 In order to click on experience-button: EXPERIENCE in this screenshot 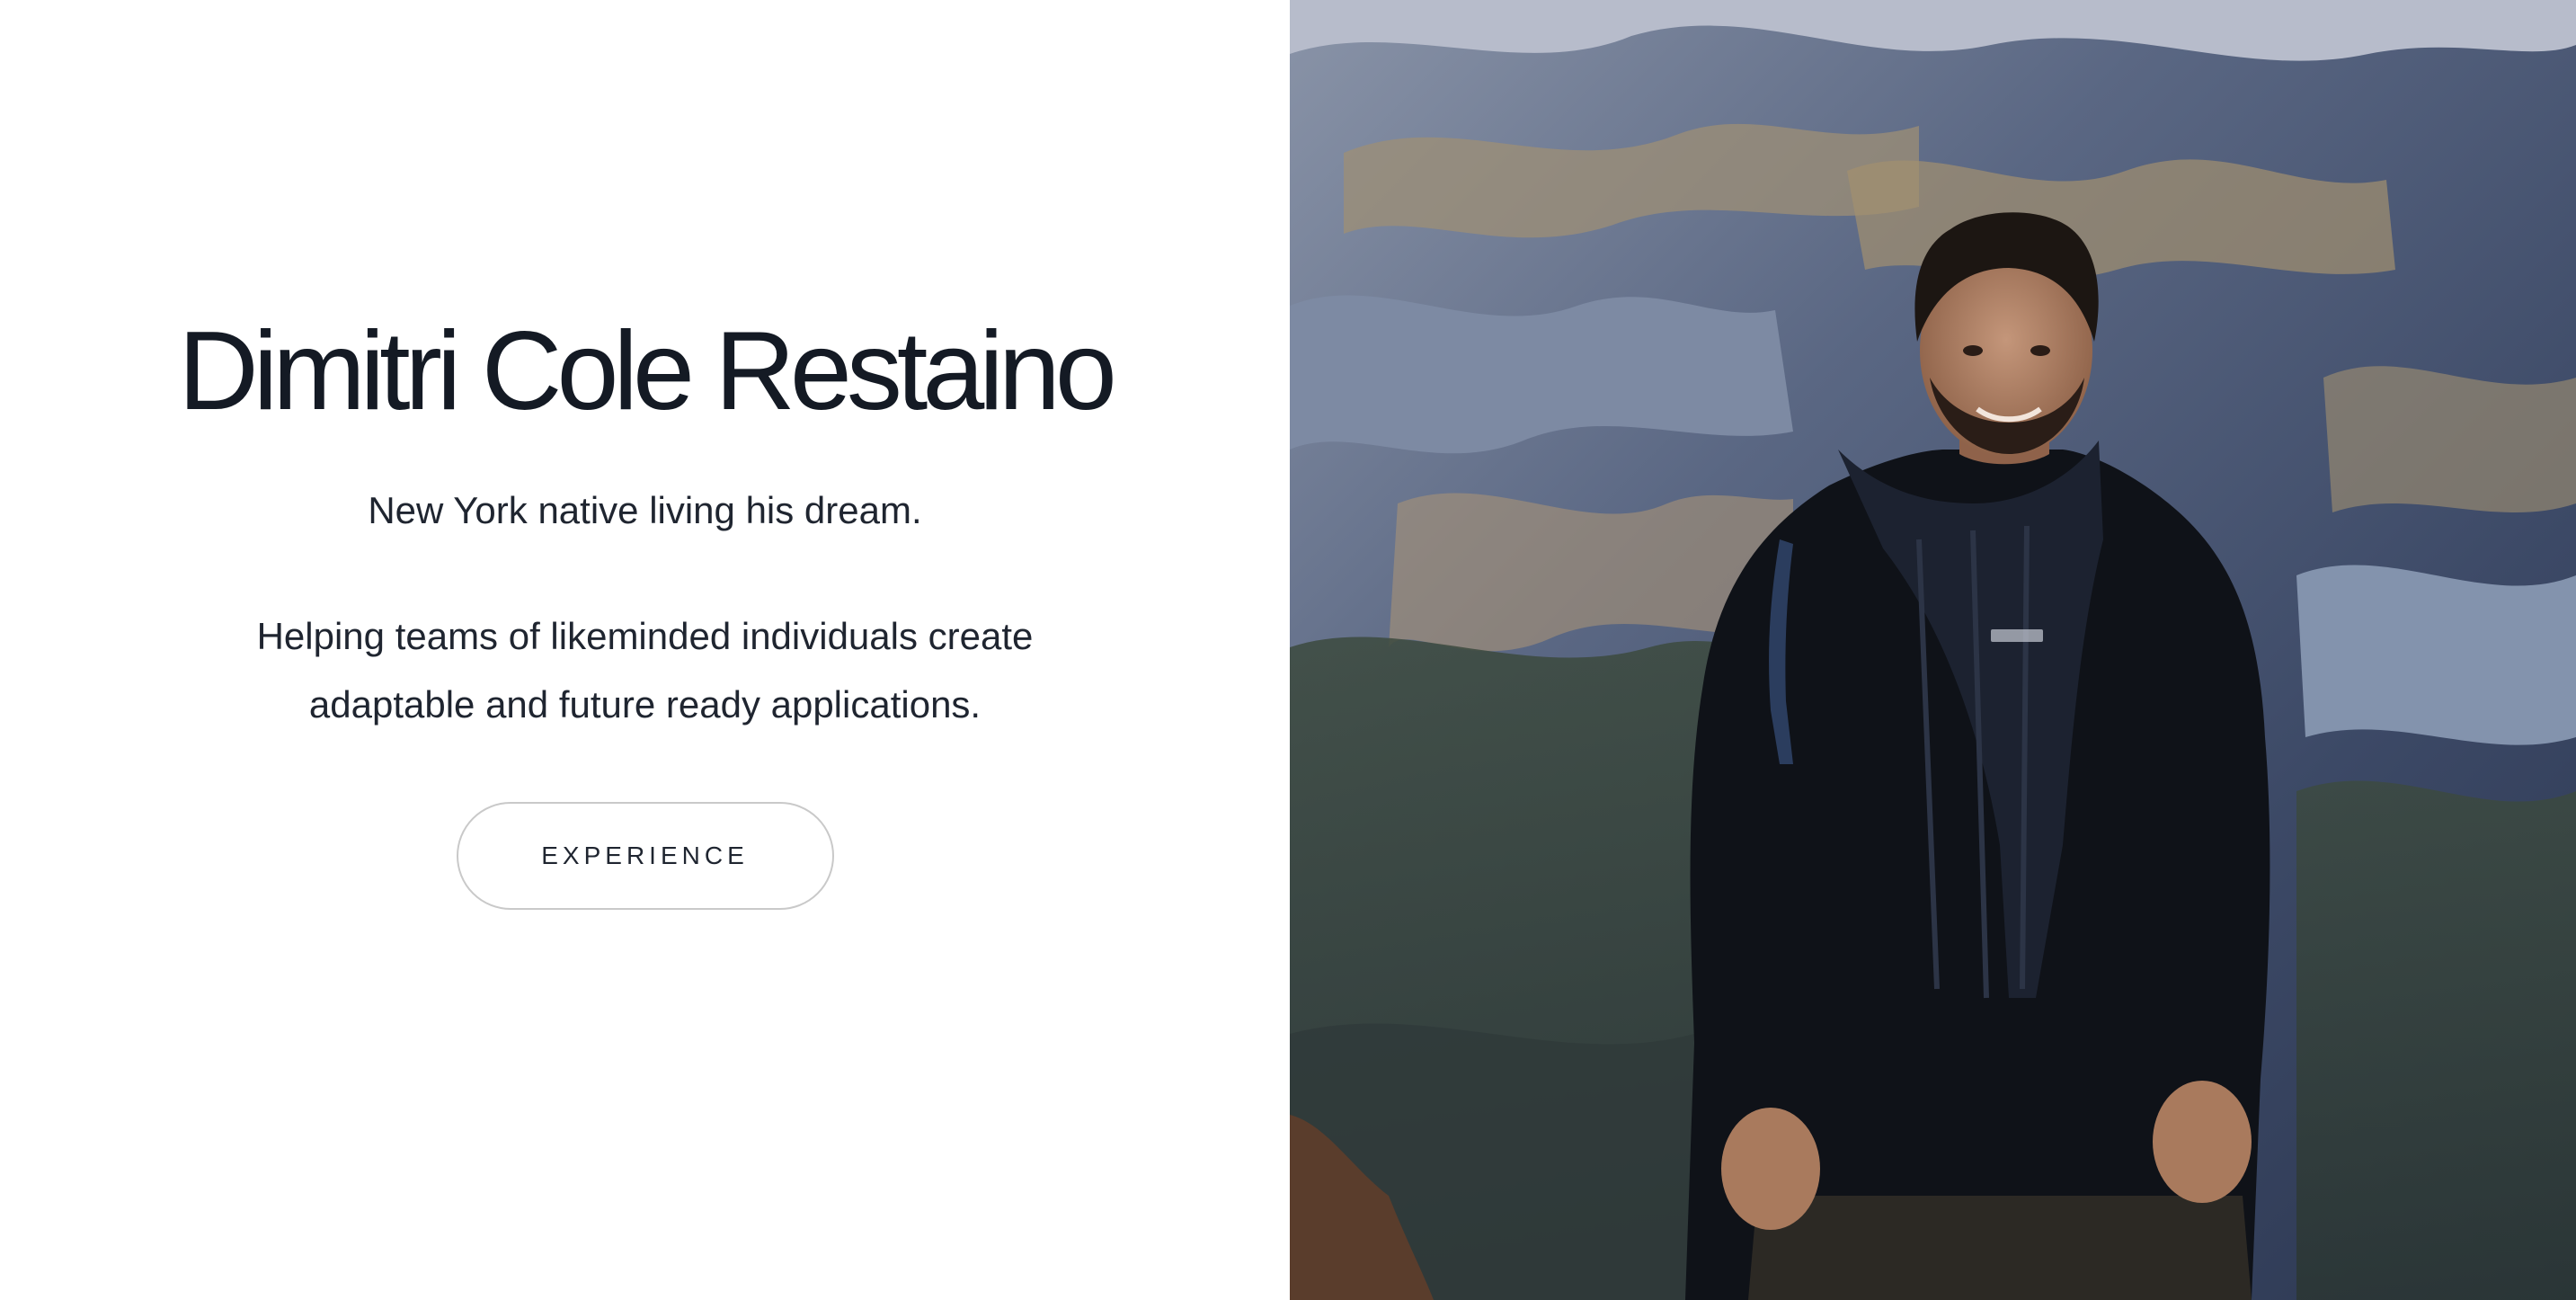, I will do `click(645, 856)`.